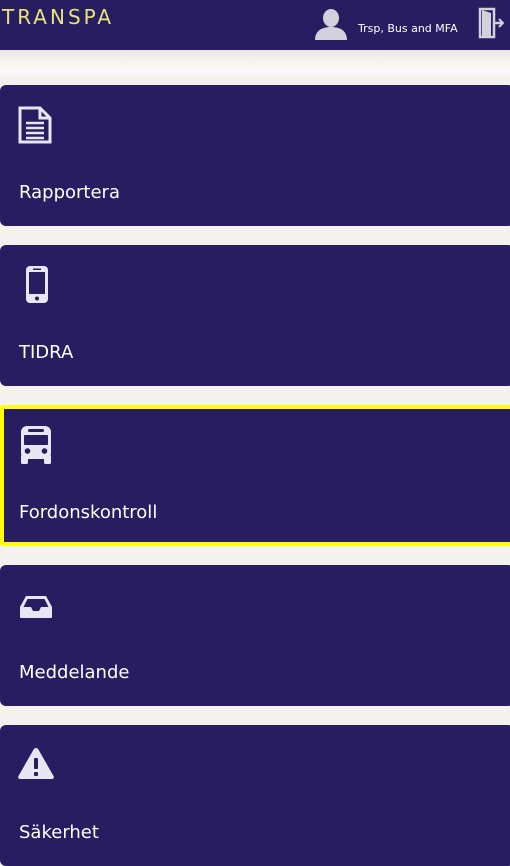 Image resolution: width=510 pixels, height=866 pixels. I want to click on menu-tile-label: TIDRA, so click(46, 352).